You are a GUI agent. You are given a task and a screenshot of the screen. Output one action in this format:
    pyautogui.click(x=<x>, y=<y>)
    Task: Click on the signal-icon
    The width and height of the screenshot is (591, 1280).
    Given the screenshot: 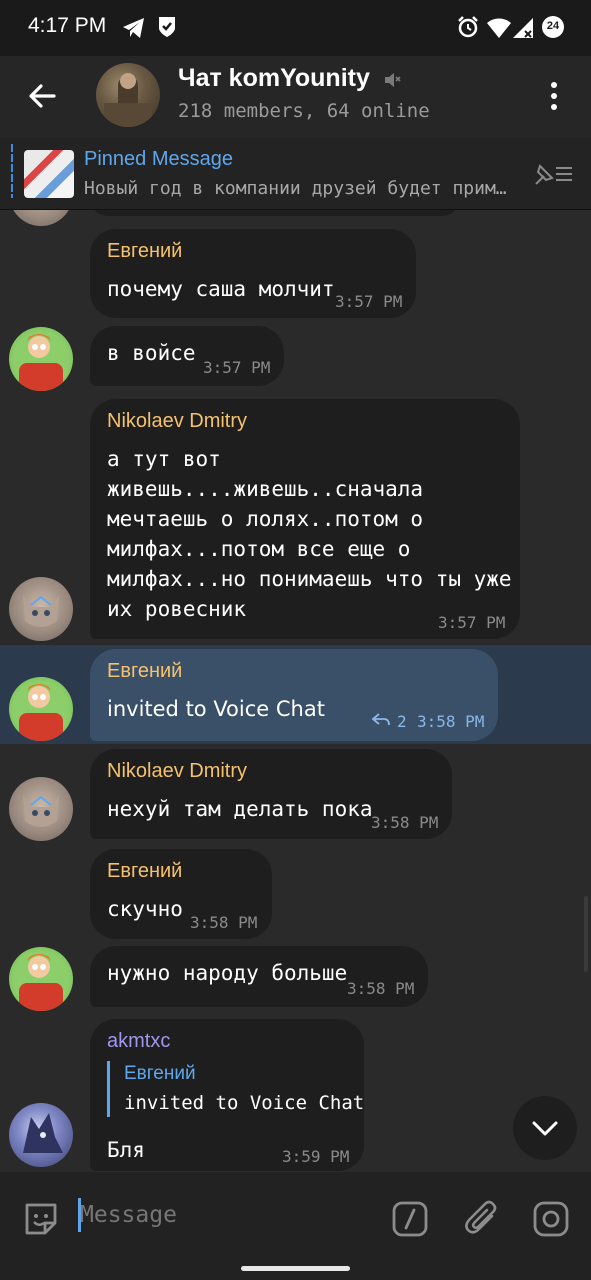 What is the action you would take?
    pyautogui.click(x=523, y=30)
    